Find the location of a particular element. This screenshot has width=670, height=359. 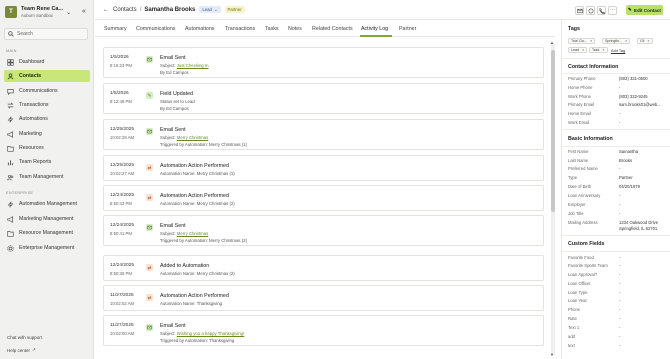

sidebar-item-automation-management: Automation Management is located at coordinates (47, 204).